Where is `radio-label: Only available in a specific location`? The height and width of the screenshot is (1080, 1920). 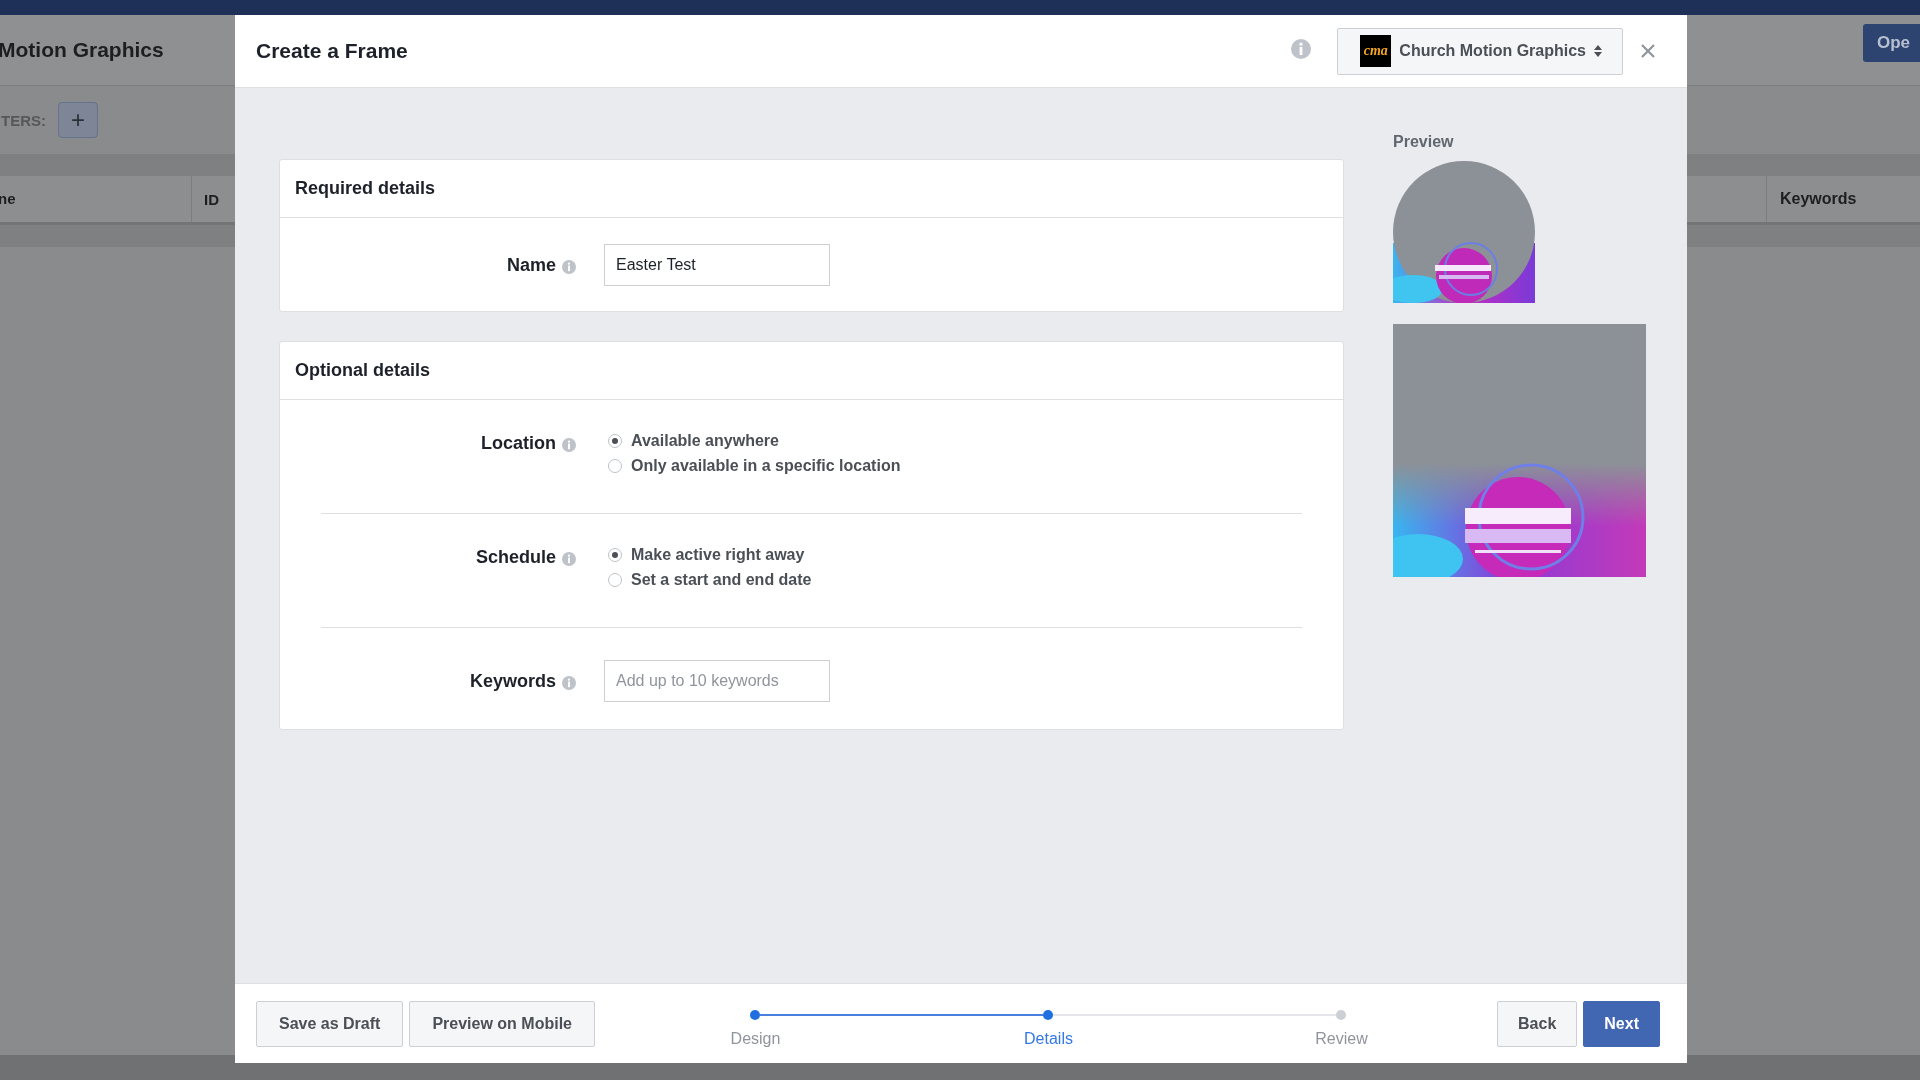 radio-label: Only available in a specific location is located at coordinates (766, 466).